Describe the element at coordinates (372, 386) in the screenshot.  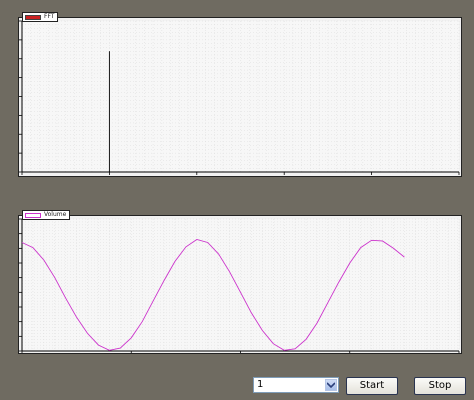
I see `start-button: Start` at that location.